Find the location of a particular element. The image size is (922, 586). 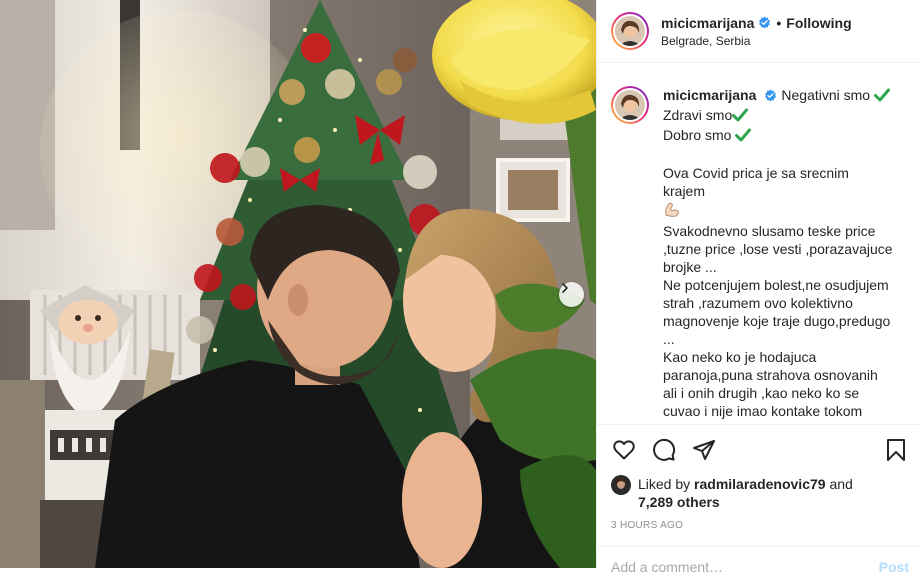

share-button is located at coordinates (704, 450).